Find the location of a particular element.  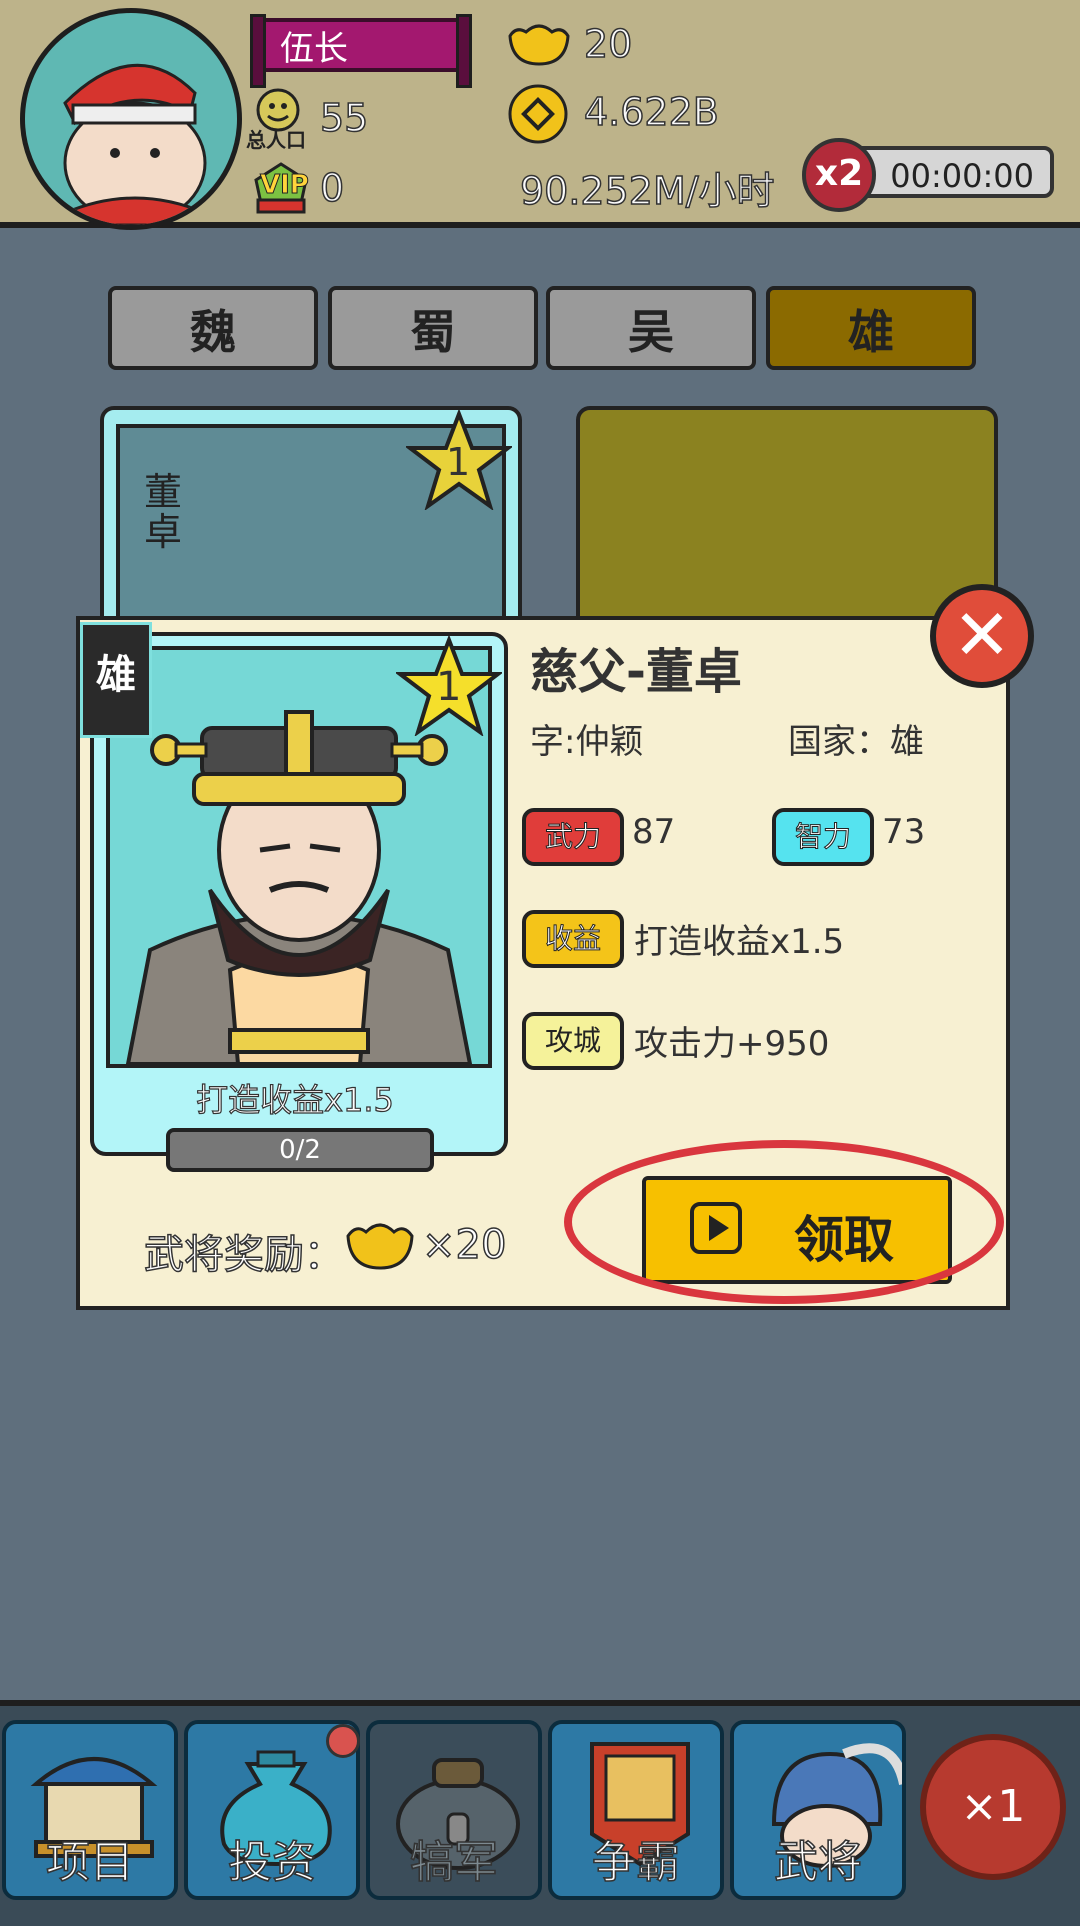

speed-multiplier-button: ×1 is located at coordinates (993, 1807).